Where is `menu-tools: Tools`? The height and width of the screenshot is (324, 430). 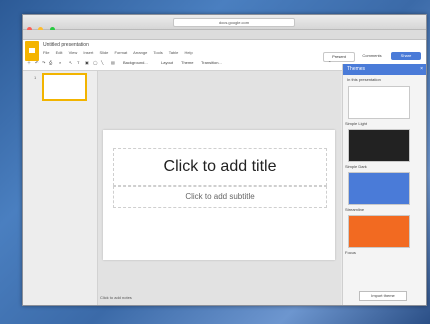 menu-tools: Tools is located at coordinates (157, 52).